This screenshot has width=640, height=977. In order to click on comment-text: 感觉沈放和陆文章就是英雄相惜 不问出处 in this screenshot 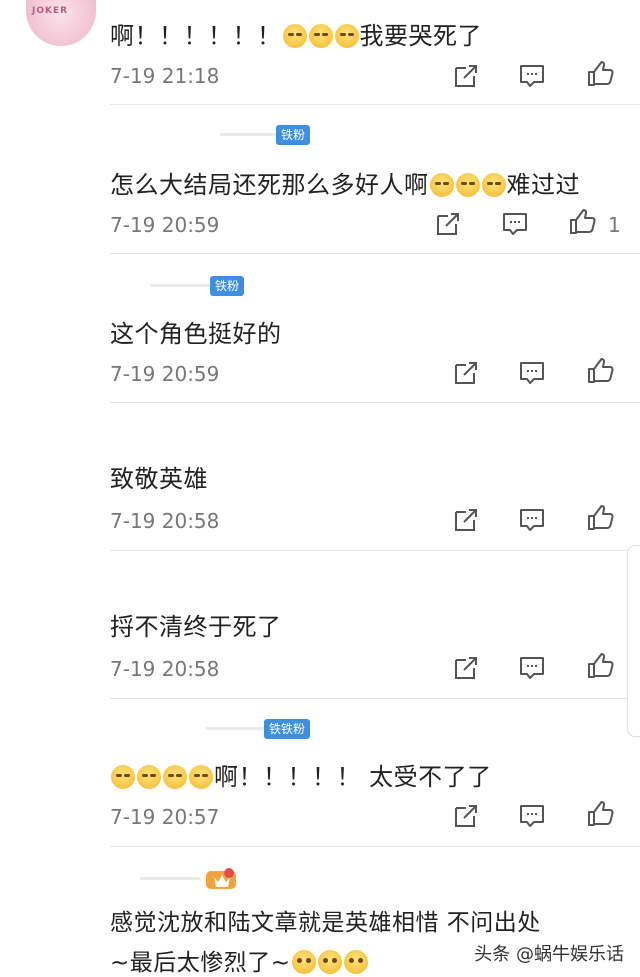, I will do `click(325, 923)`.